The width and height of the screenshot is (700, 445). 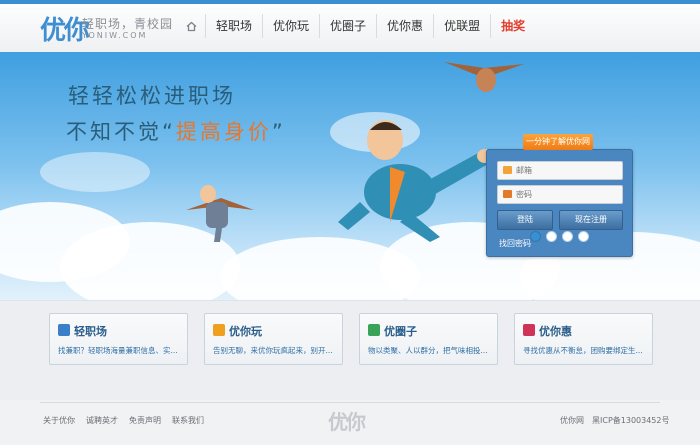 I want to click on footer-logo: 优你, so click(x=347, y=422).